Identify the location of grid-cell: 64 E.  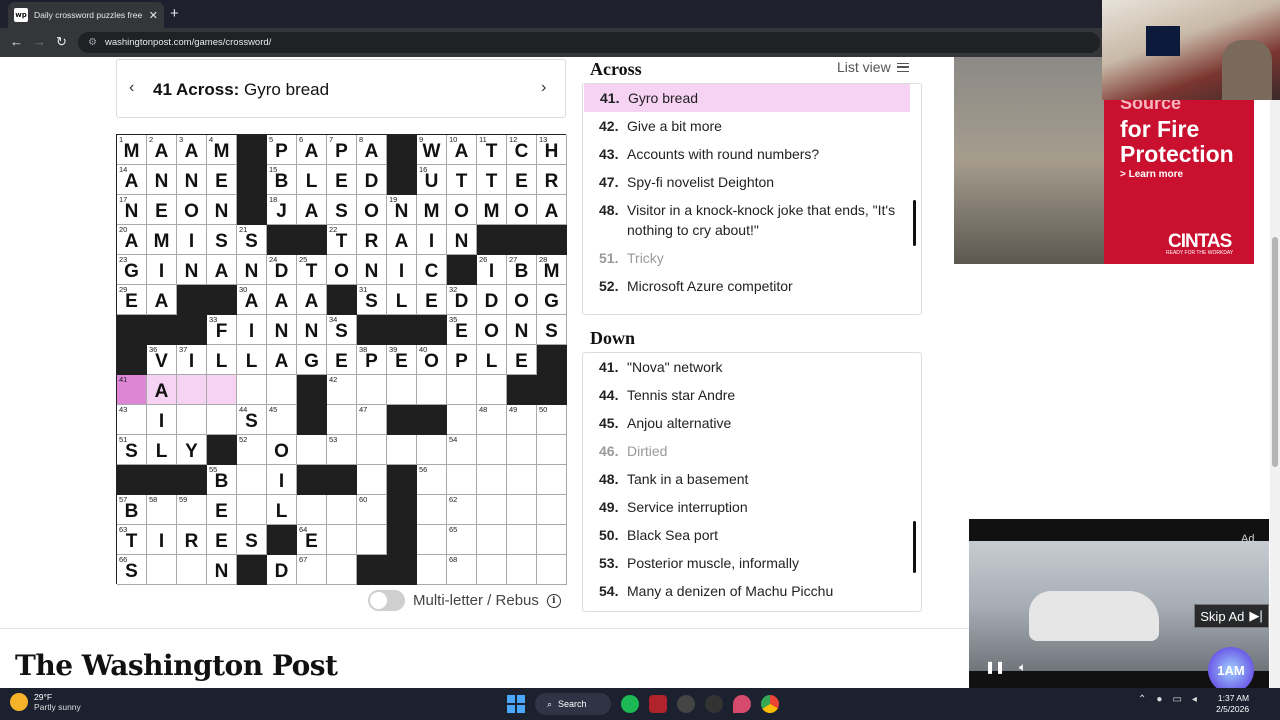
(312, 540).